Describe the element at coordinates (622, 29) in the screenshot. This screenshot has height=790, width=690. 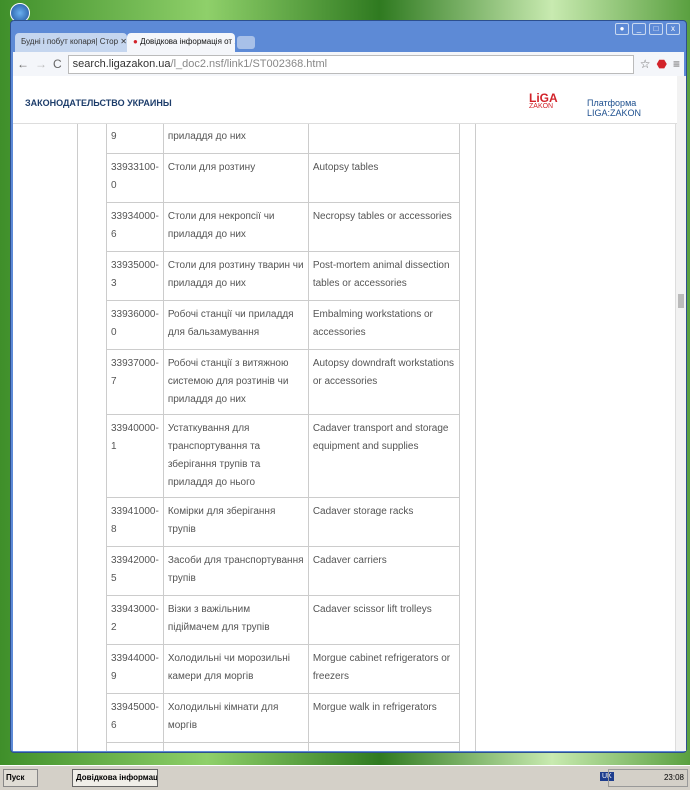
I see `user-icon: ●` at that location.